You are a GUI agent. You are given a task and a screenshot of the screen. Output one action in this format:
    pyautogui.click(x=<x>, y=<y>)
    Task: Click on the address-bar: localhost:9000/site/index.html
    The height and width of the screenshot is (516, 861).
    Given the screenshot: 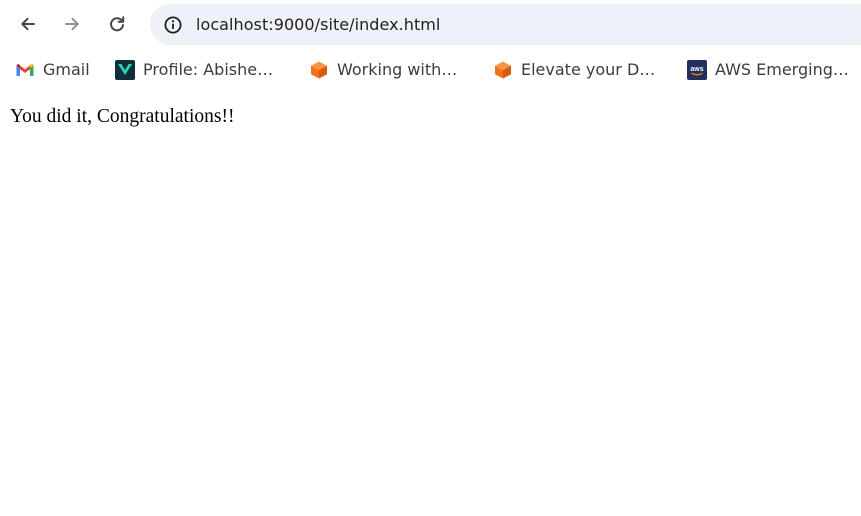 What is the action you would take?
    pyautogui.click(x=505, y=24)
    